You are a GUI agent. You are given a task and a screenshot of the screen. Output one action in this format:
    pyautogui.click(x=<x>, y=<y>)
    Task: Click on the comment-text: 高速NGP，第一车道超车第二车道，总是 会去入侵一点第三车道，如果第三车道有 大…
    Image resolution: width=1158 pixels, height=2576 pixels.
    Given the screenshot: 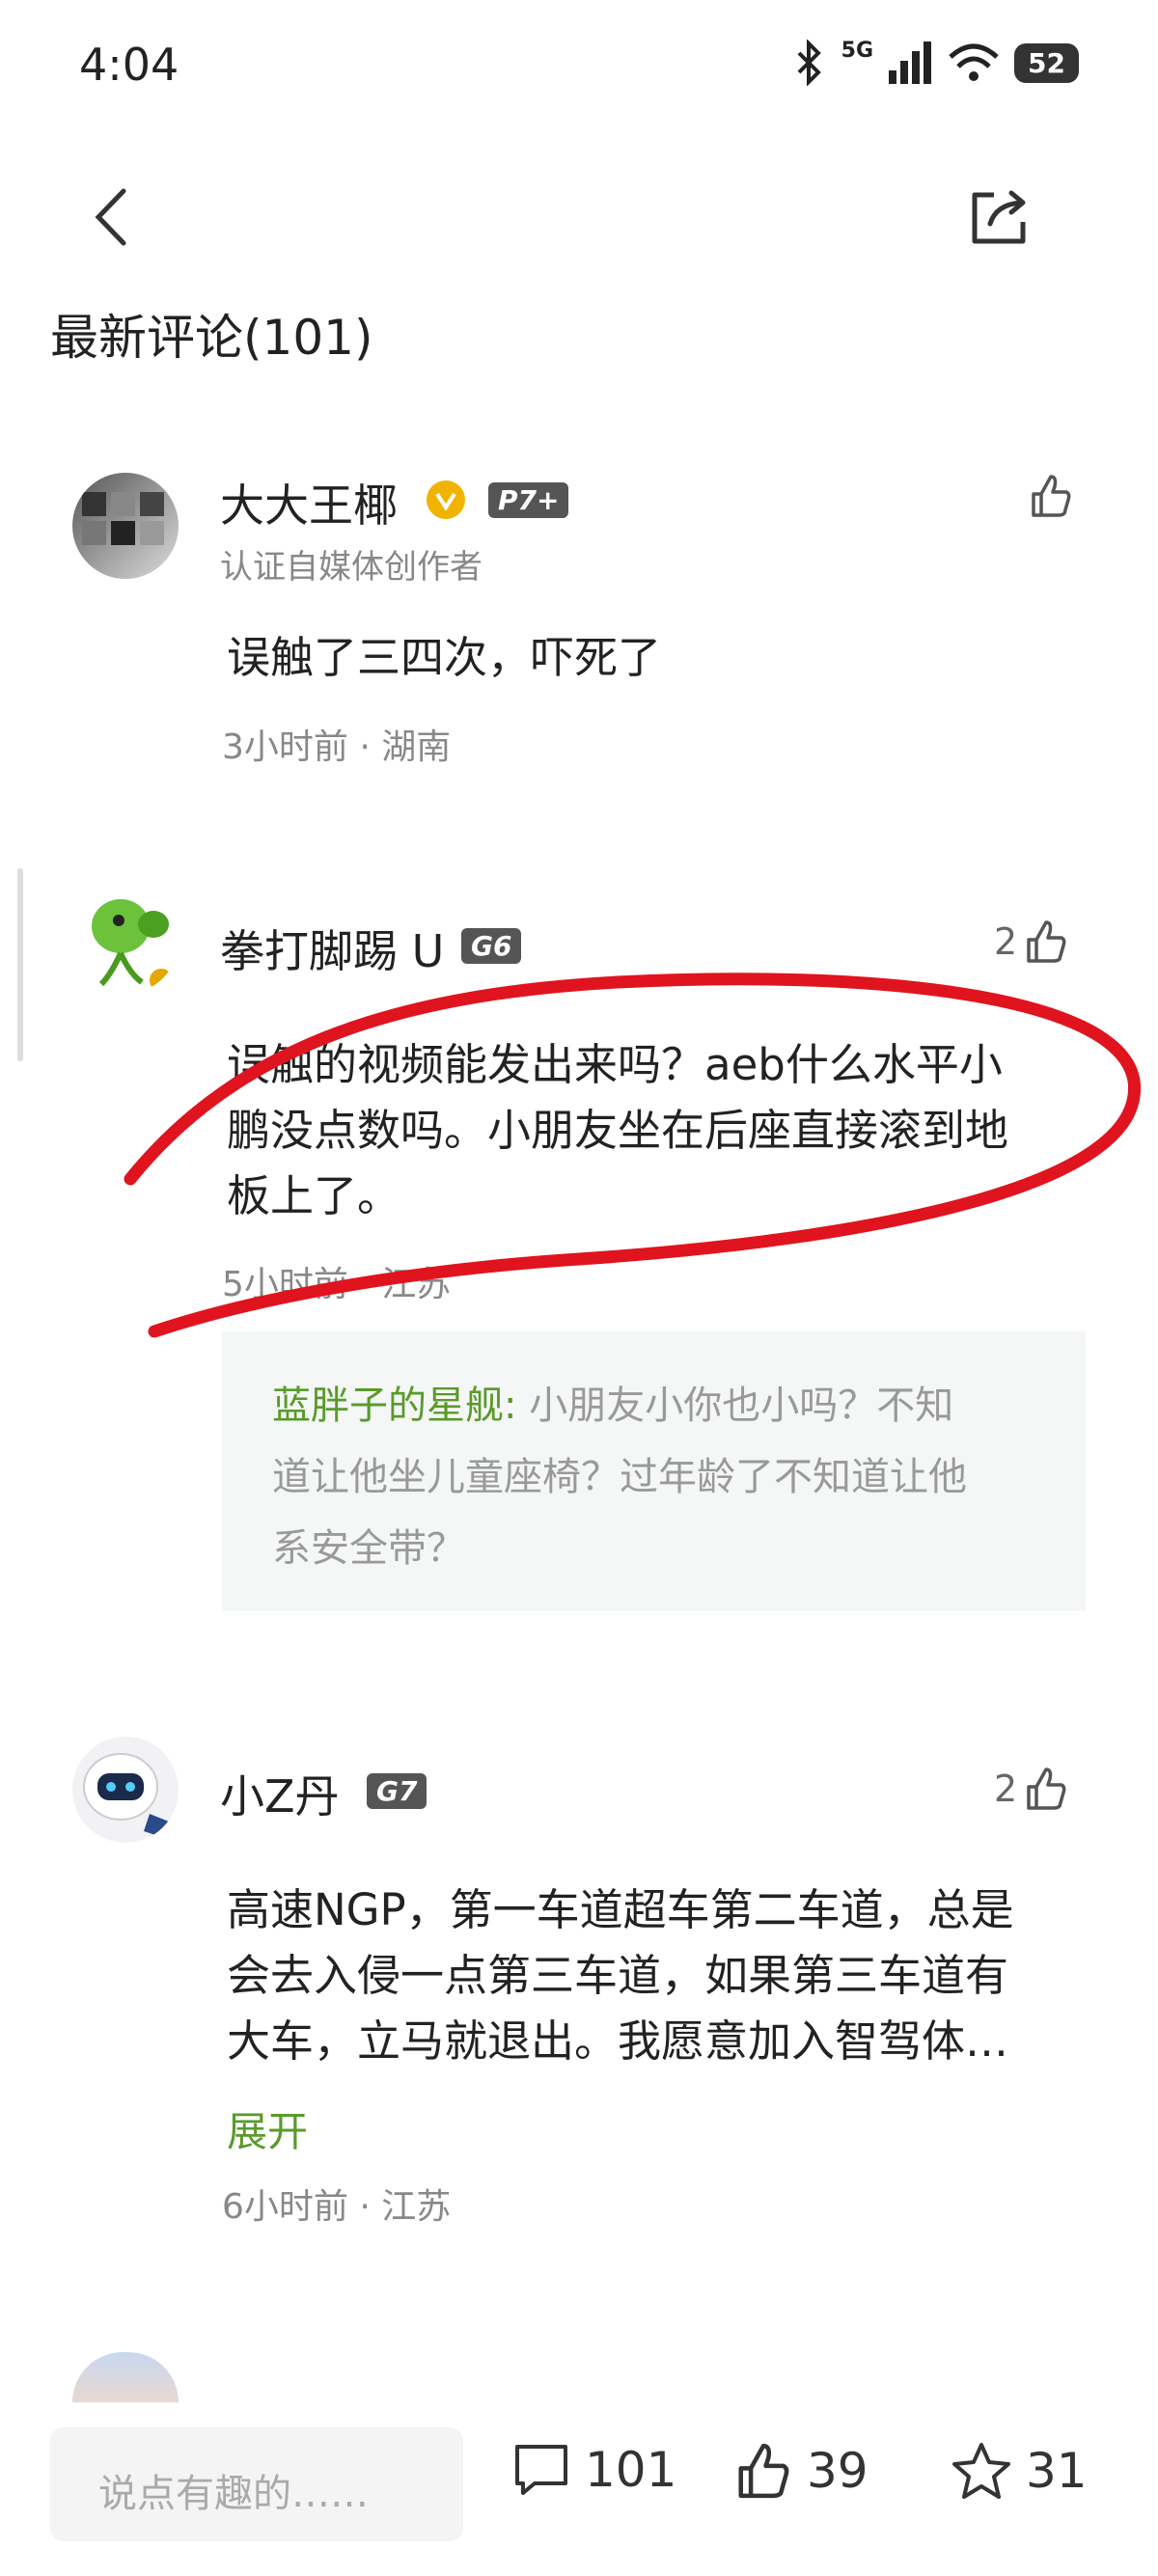 What is the action you would take?
    pyautogui.click(x=620, y=1975)
    